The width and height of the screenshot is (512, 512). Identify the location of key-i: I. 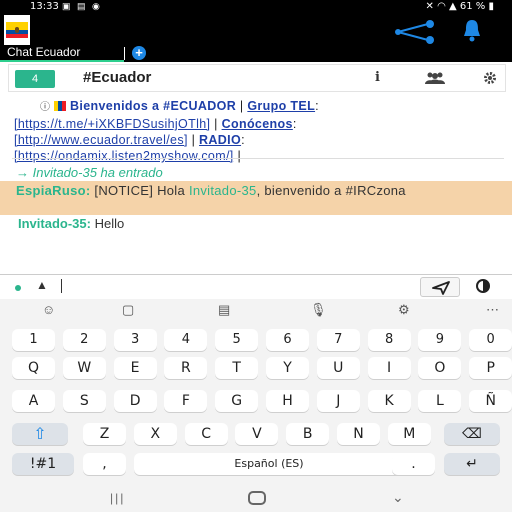
(389, 368).